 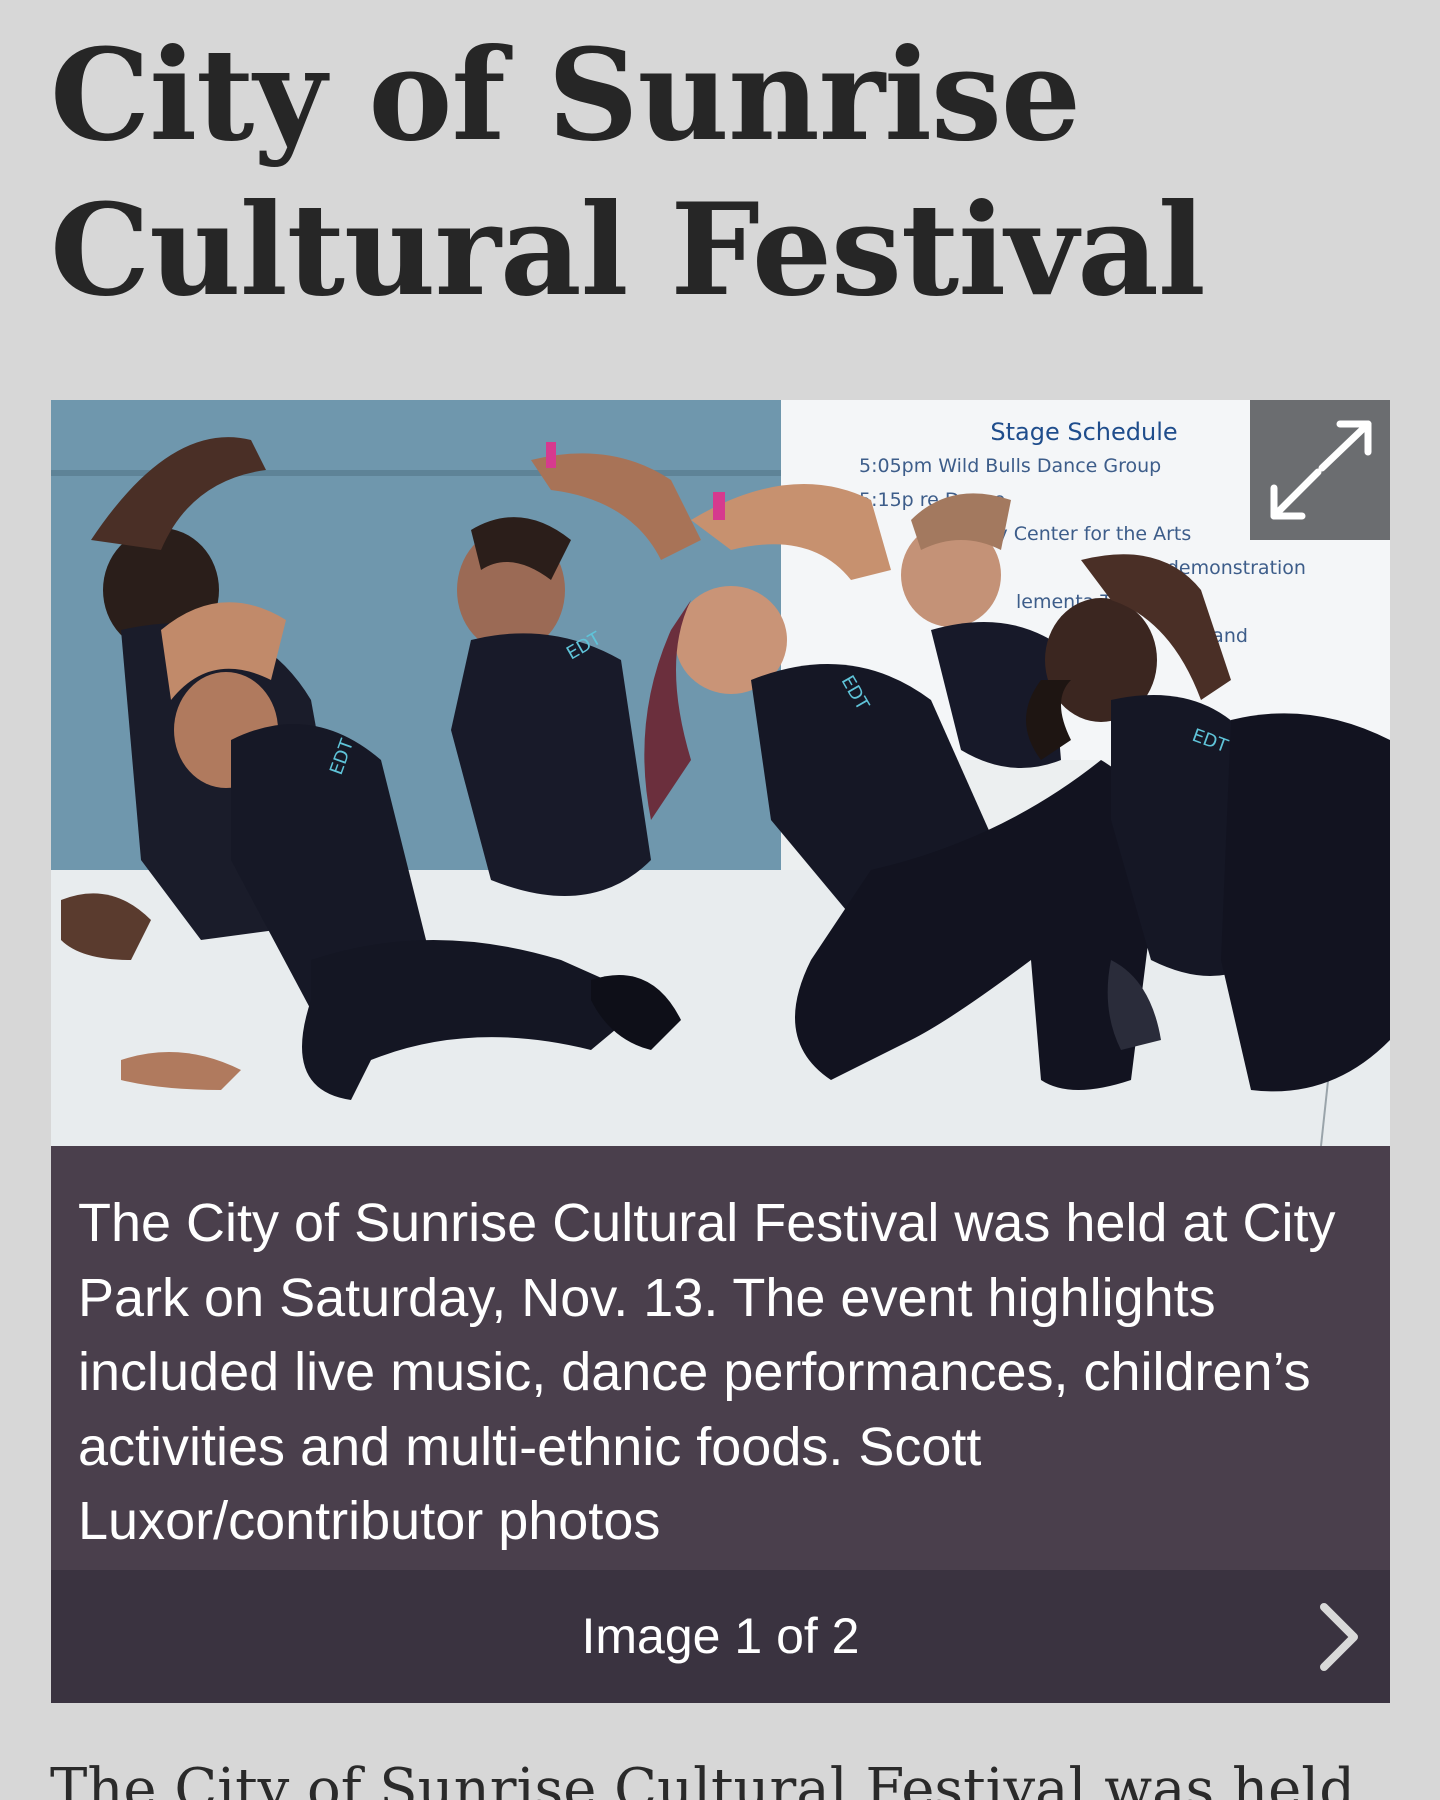 What do you see at coordinates (1090, 534) in the screenshot?
I see `sign-line: ty Center for the Arts` at bounding box center [1090, 534].